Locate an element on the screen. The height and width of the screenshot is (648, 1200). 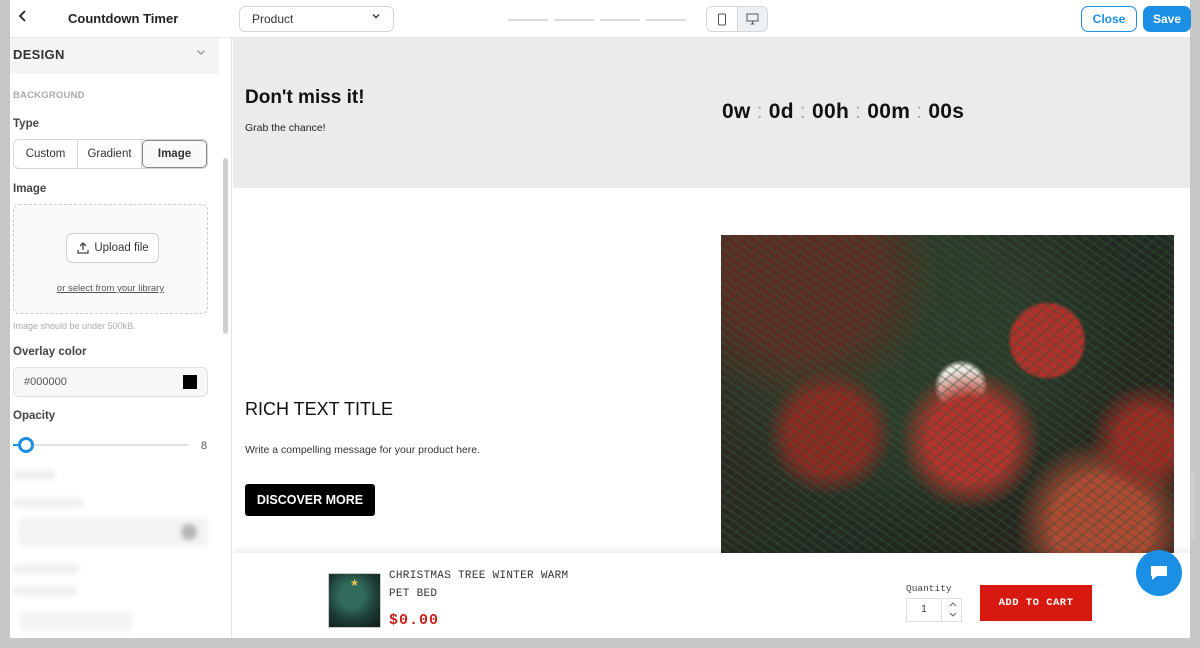
upload-label: Upload file is located at coordinates (121, 248).